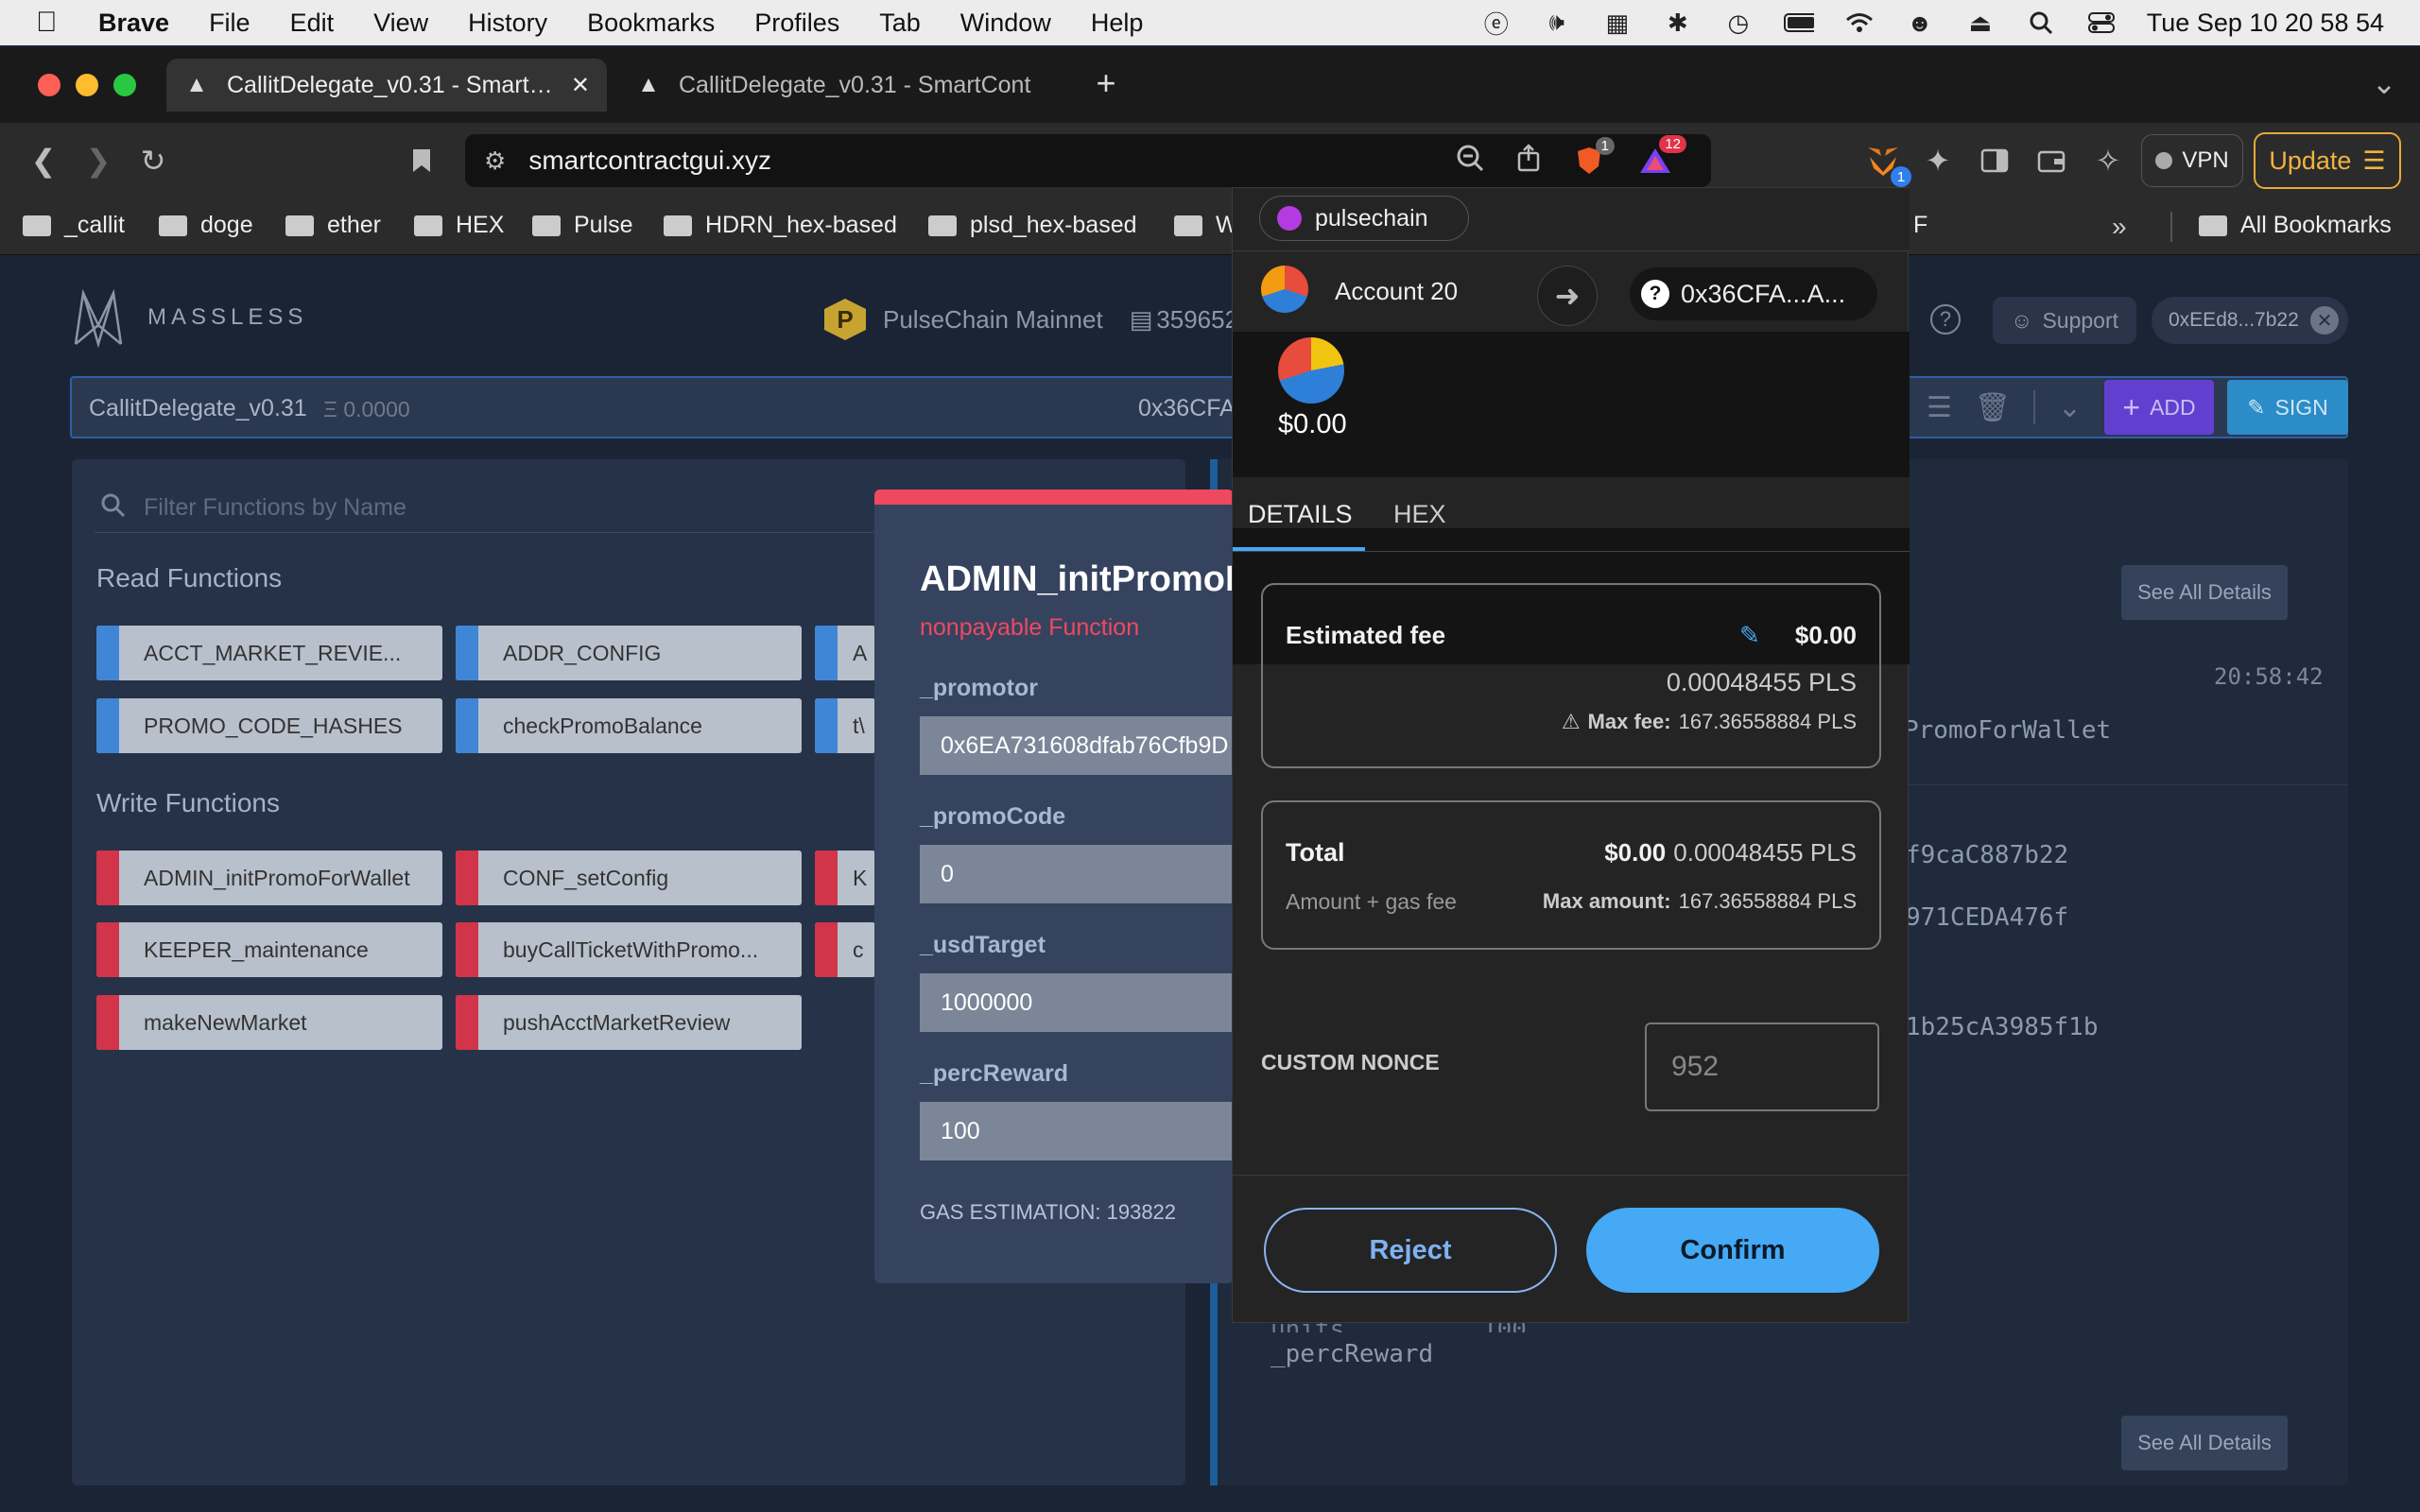 This screenshot has height=1512, width=2420. What do you see at coordinates (1995, 161) in the screenshot?
I see `sidebar-icon` at bounding box center [1995, 161].